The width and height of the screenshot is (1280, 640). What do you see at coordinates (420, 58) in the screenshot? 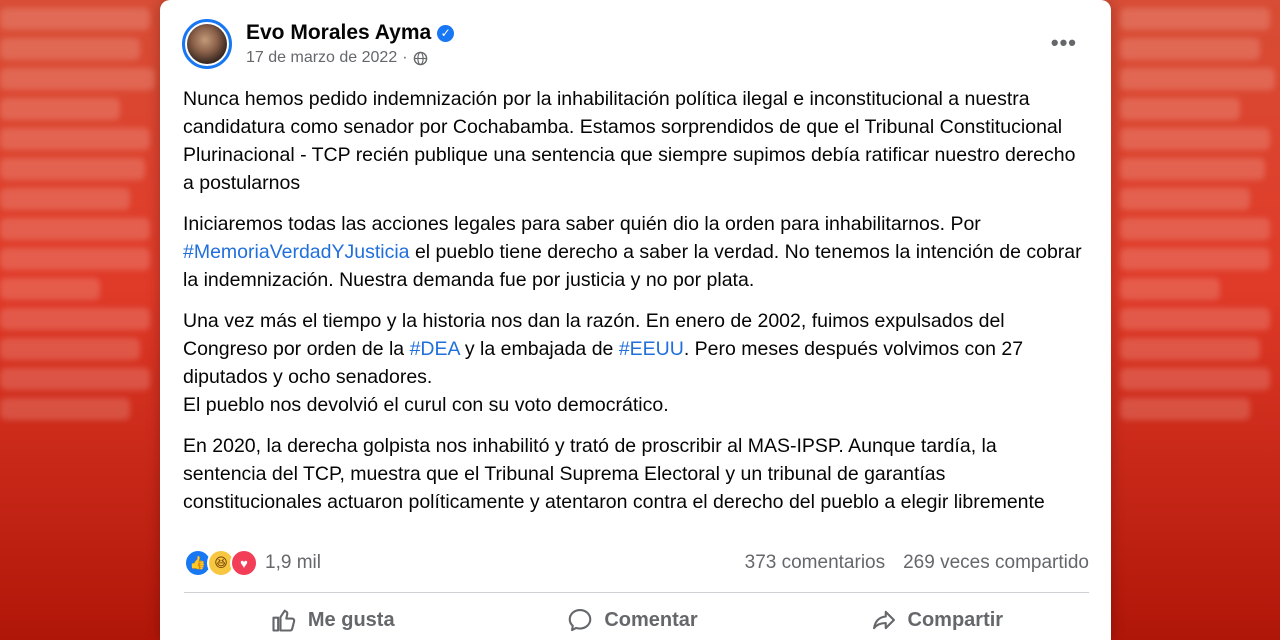
I see `globe-icon` at bounding box center [420, 58].